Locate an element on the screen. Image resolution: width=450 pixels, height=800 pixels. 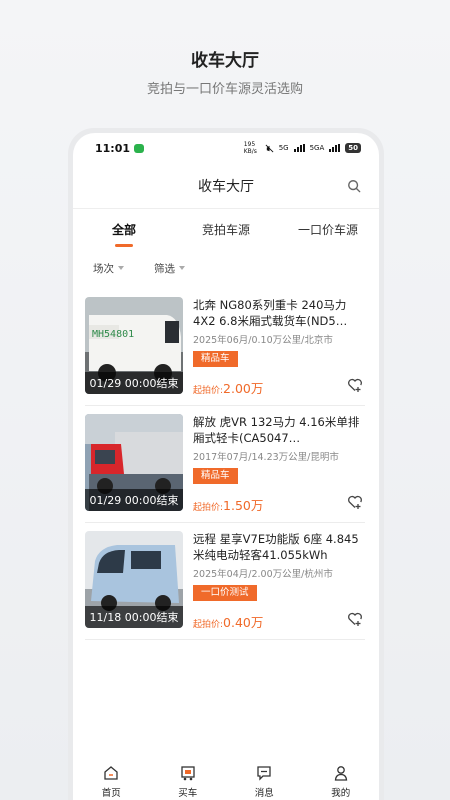
bottom-nav-buy: 买车 is located at coordinates (188, 782).